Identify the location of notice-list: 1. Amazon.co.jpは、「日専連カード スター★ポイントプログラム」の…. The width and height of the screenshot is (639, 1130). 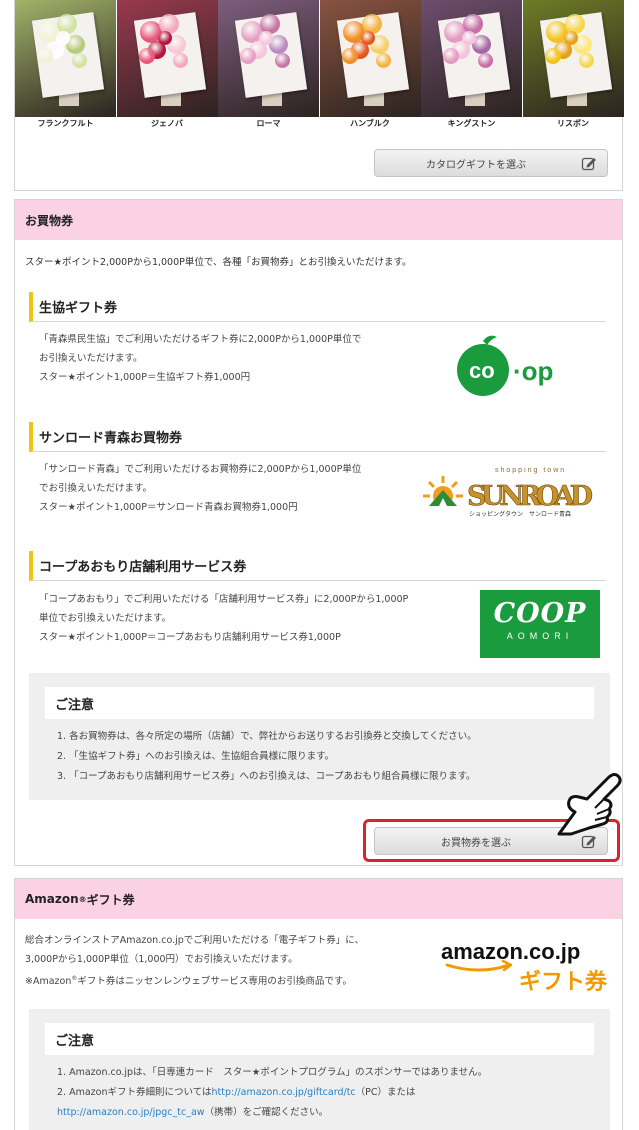
(272, 1093).